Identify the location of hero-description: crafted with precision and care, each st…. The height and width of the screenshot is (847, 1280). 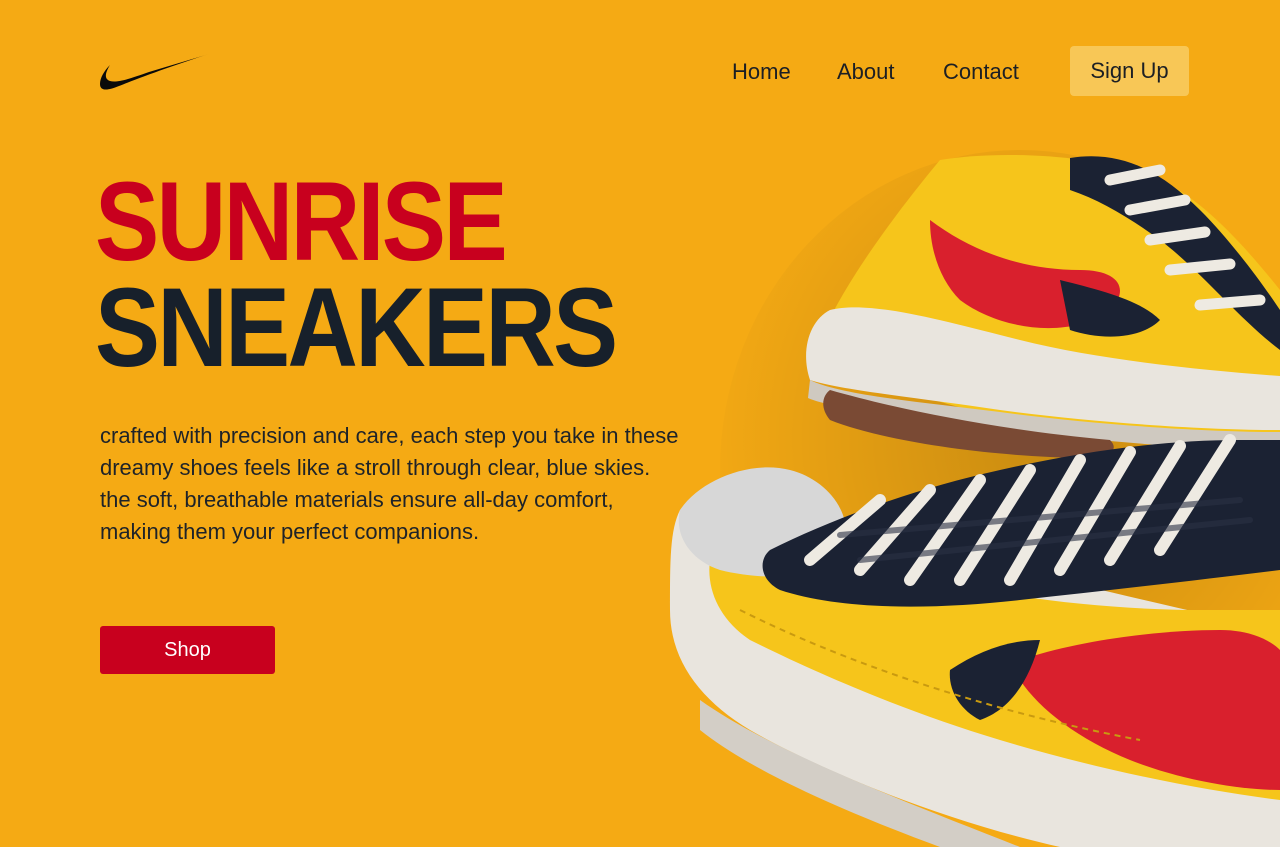
(389, 483).